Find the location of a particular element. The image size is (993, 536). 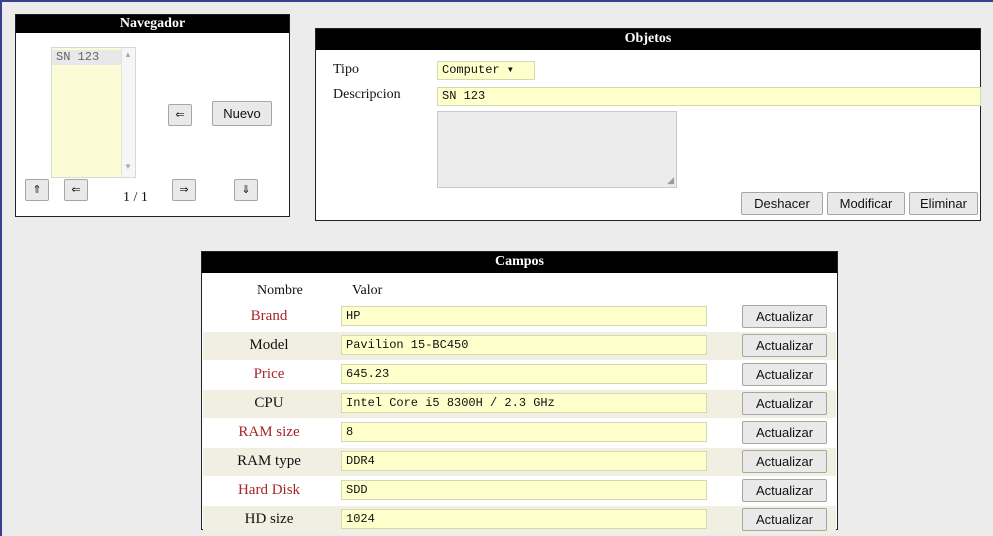

modify-button: Modificar is located at coordinates (866, 203).